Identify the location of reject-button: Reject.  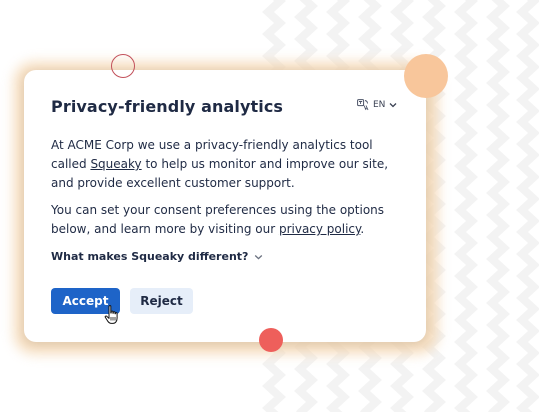
(161, 301).